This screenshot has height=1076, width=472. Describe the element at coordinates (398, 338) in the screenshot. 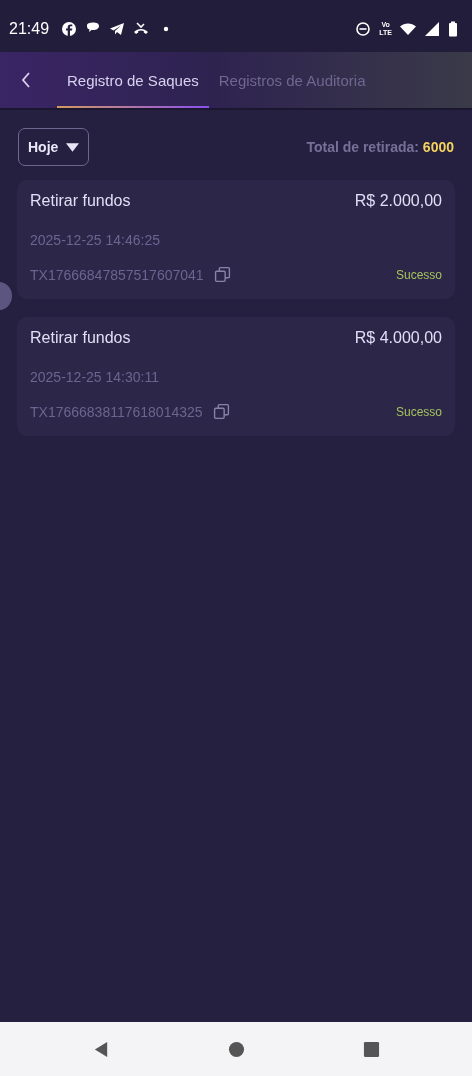

I see `record-amount: R$ 4.000,00` at that location.